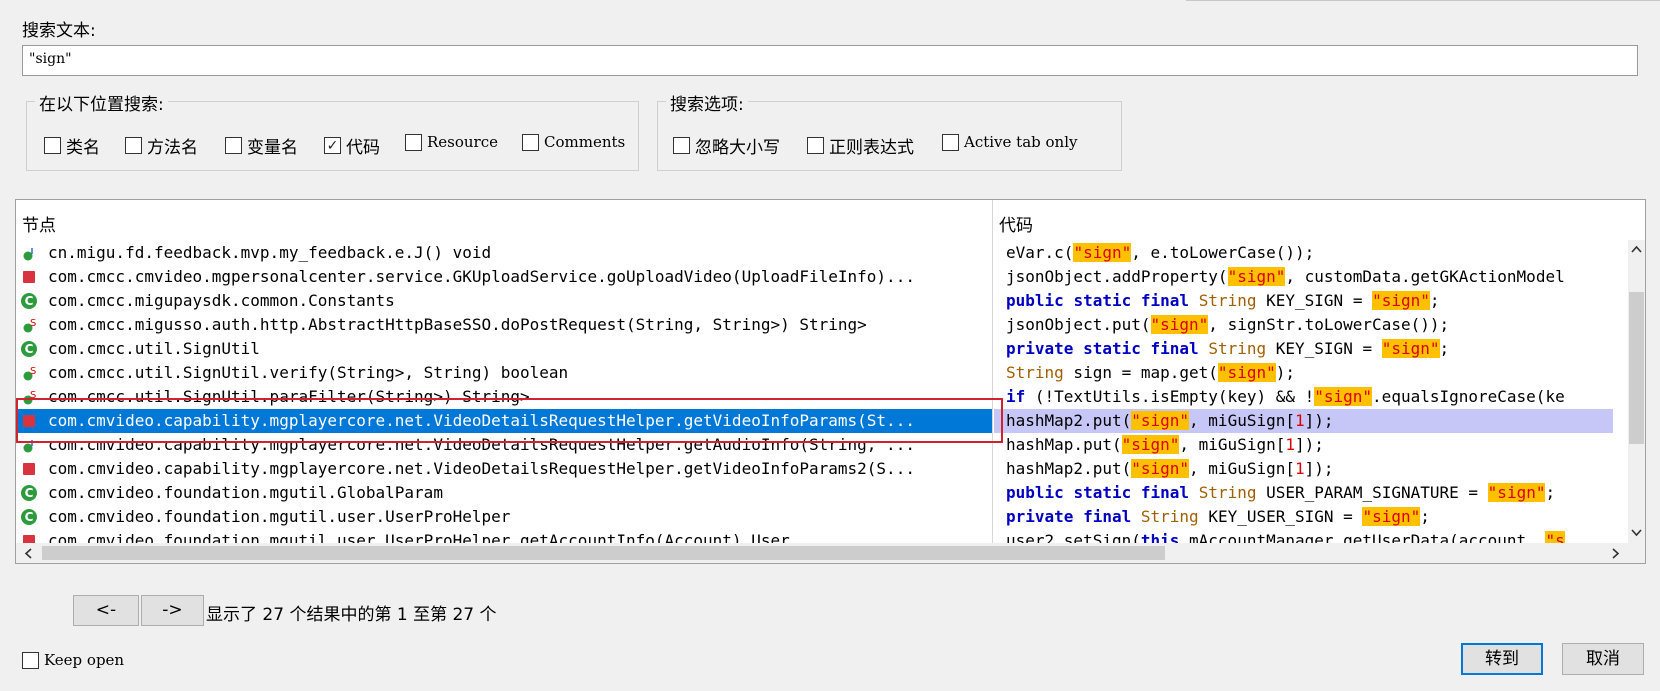 Image resolution: width=1660 pixels, height=691 pixels. I want to click on location-checkbox-2: 变量名, so click(261, 145).